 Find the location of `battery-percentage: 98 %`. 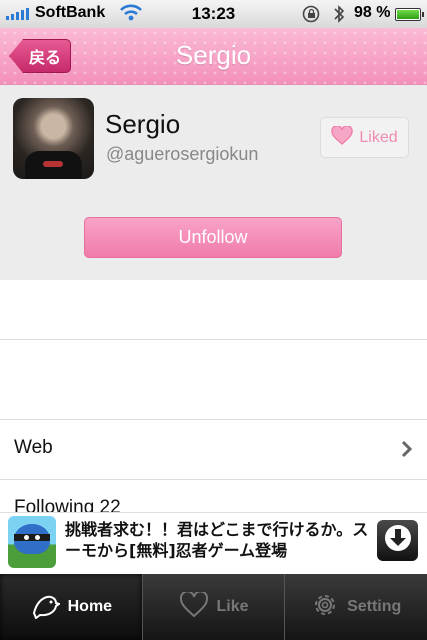

battery-percentage: 98 % is located at coordinates (372, 12).